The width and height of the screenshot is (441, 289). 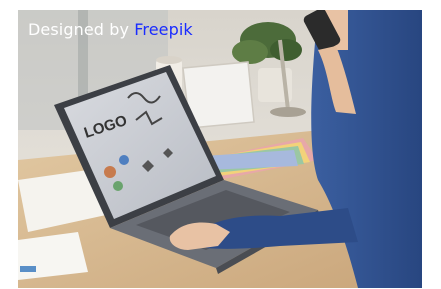 I want to click on photo-credit: Designed by Freepik, so click(x=110, y=30).